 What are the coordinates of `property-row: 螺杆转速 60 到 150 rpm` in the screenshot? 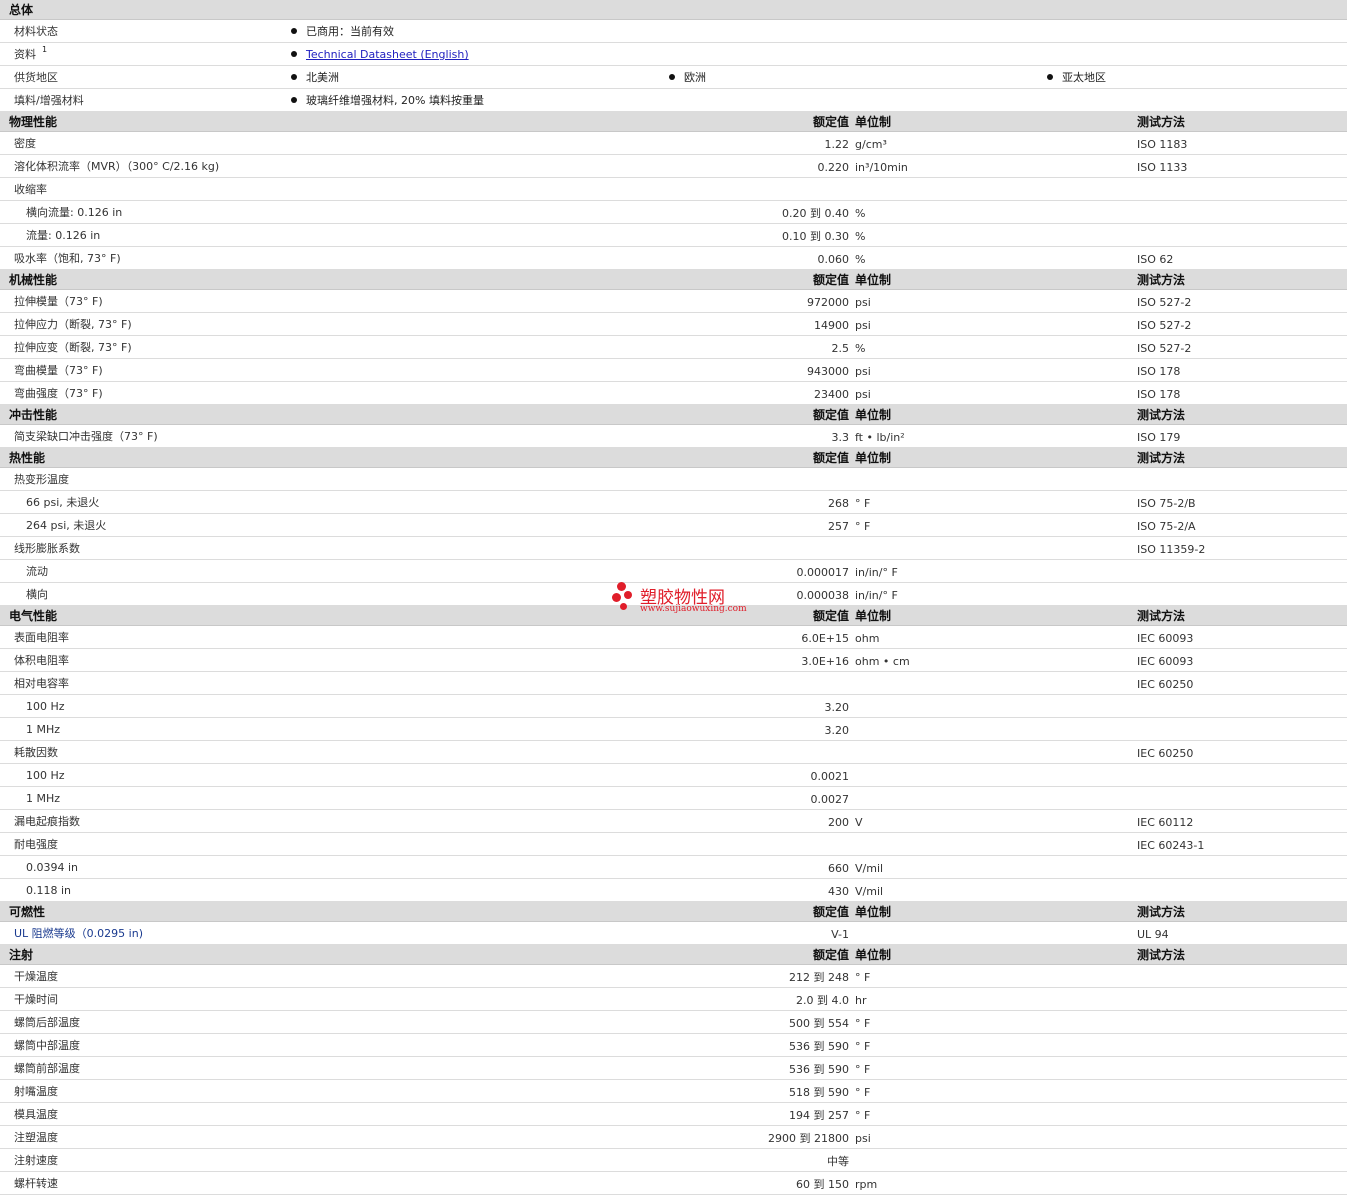 It's located at (673, 1183).